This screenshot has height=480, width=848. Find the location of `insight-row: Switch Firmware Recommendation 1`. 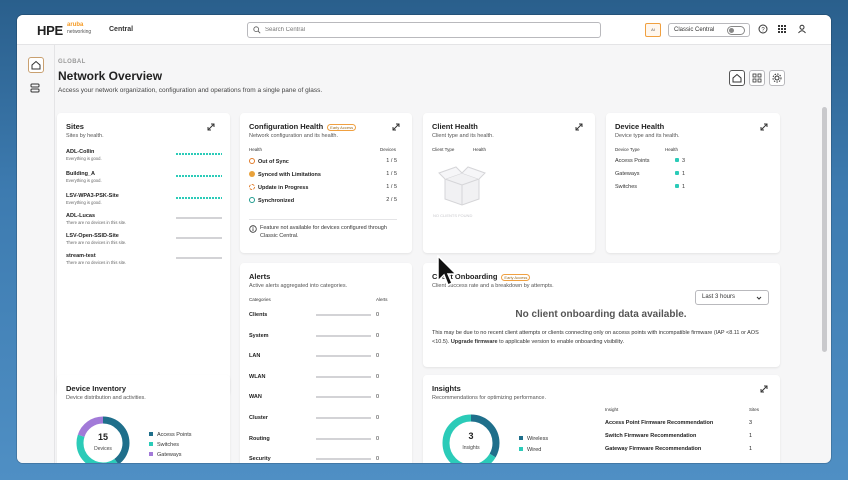

insight-row: Switch Firmware Recommendation 1 is located at coordinates (680, 436).